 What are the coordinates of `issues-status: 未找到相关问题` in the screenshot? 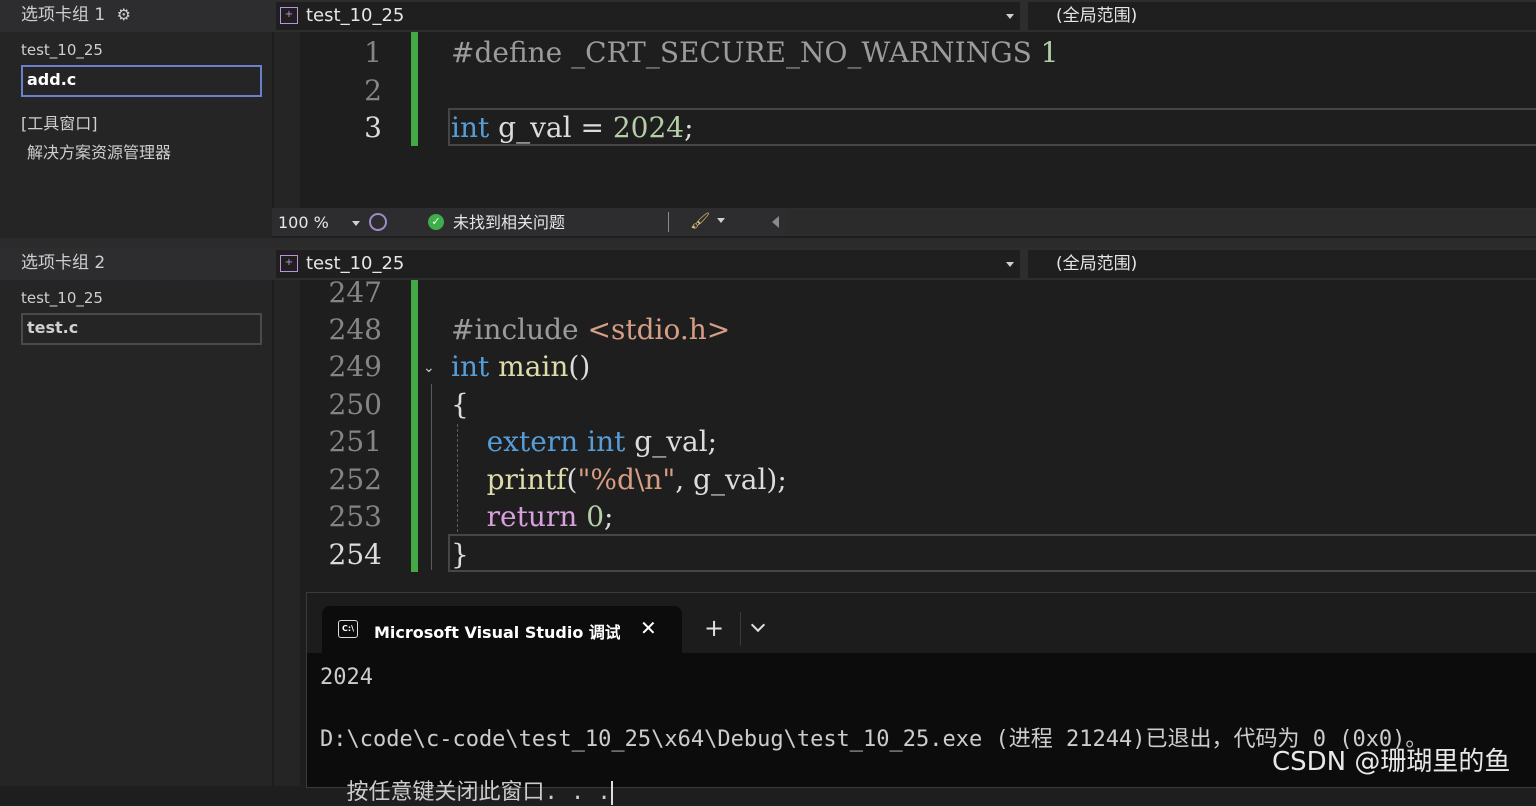 It's located at (509, 223).